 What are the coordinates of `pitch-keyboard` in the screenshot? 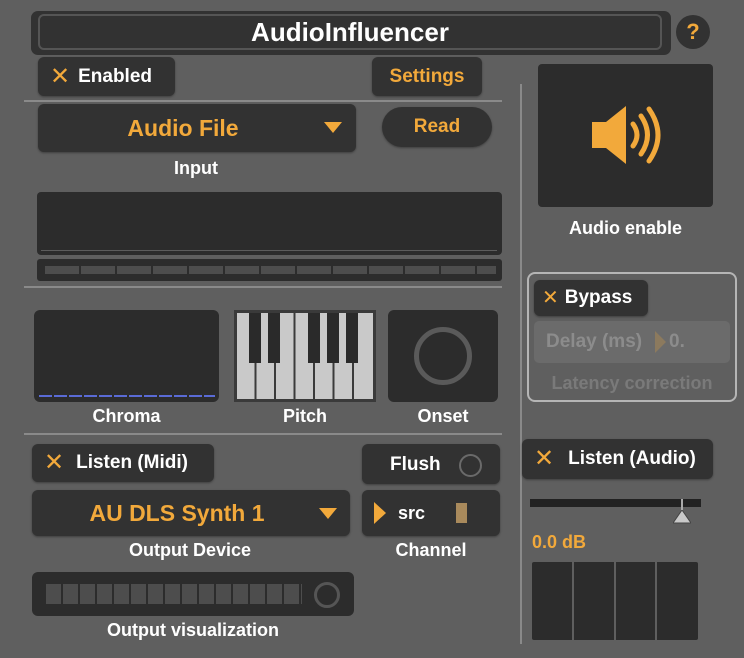 It's located at (305, 356).